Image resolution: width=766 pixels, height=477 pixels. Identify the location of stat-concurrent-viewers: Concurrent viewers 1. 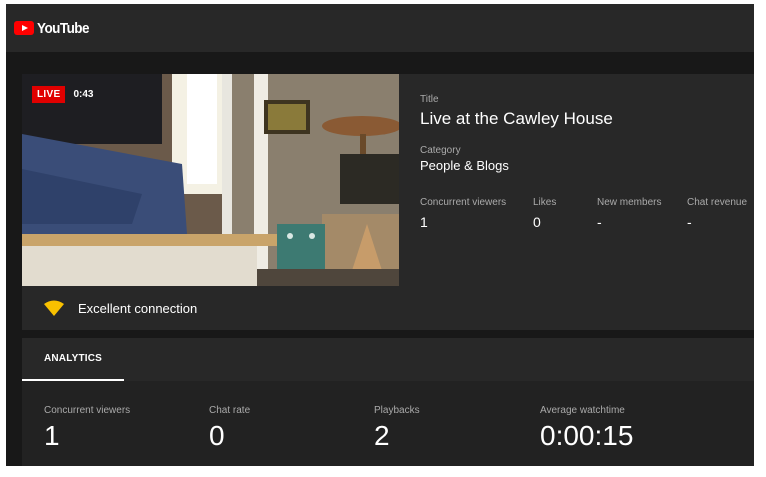
(463, 213).